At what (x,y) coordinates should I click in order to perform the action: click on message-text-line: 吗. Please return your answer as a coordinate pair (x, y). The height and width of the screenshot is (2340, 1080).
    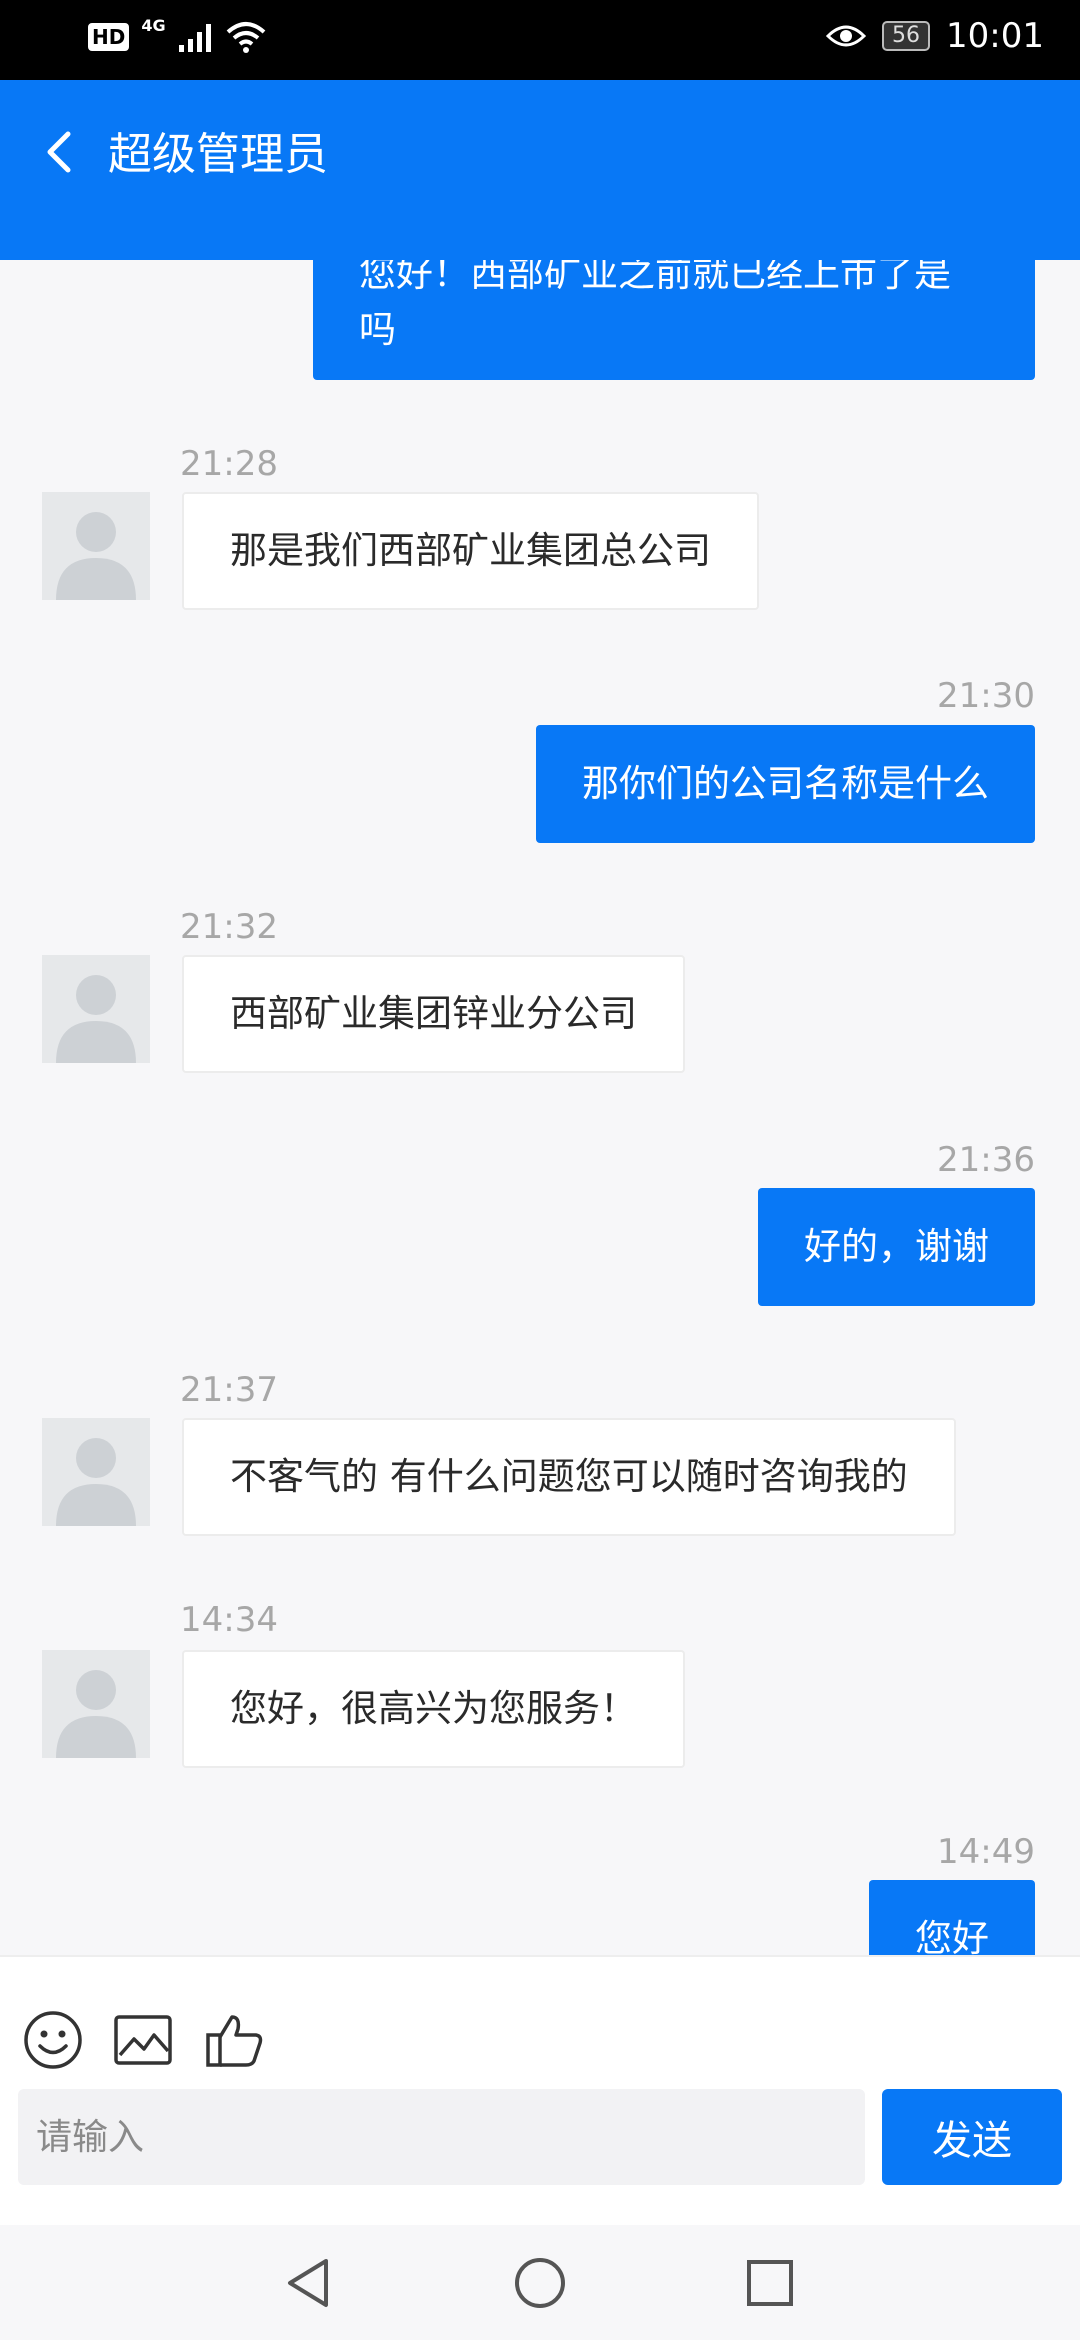
    Looking at the image, I should click on (377, 329).